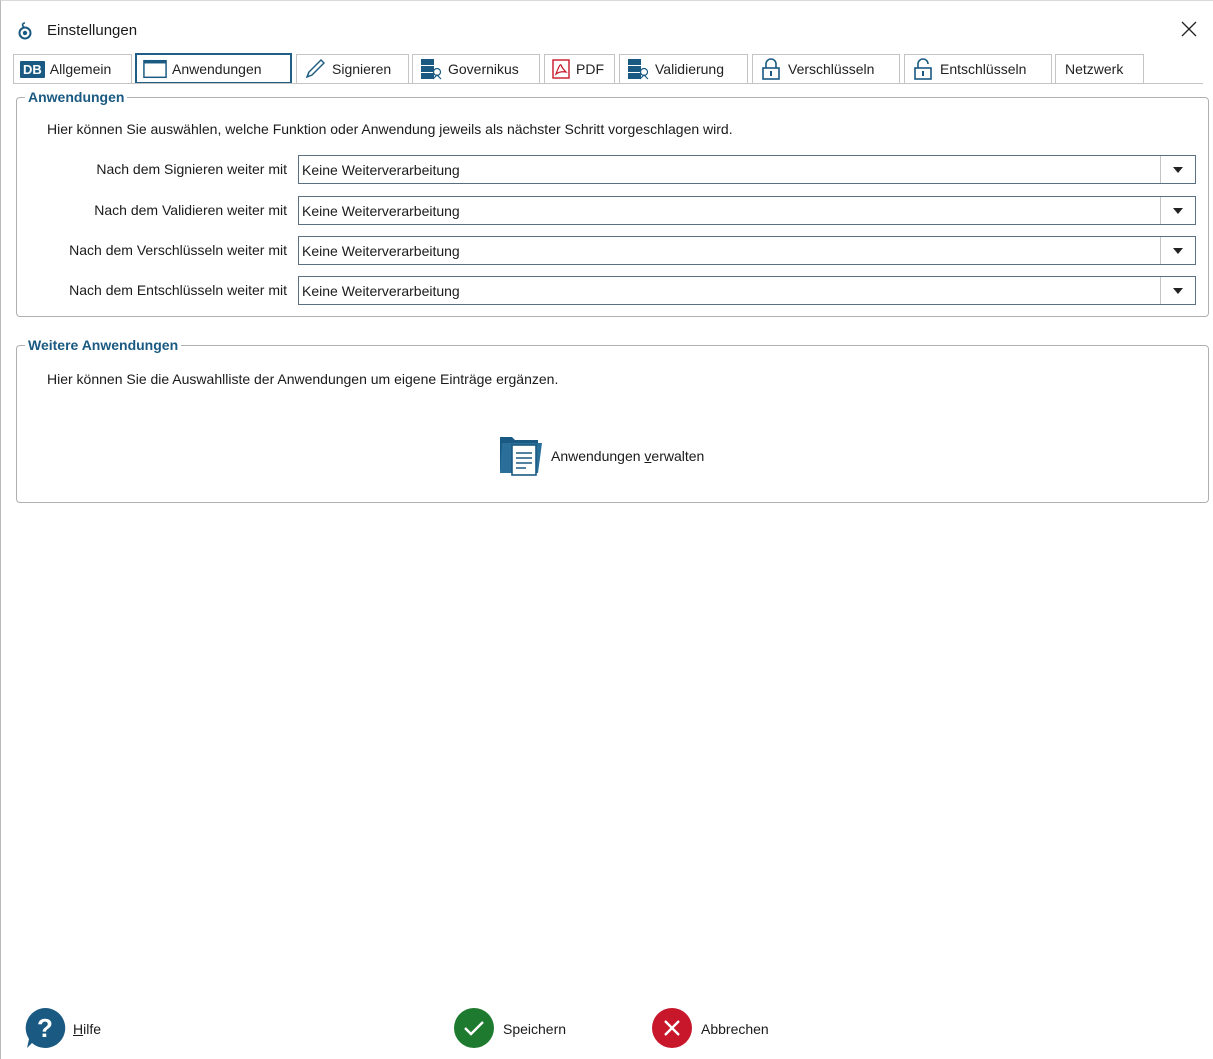  What do you see at coordinates (923, 69) in the screenshot?
I see `lock-open-icon` at bounding box center [923, 69].